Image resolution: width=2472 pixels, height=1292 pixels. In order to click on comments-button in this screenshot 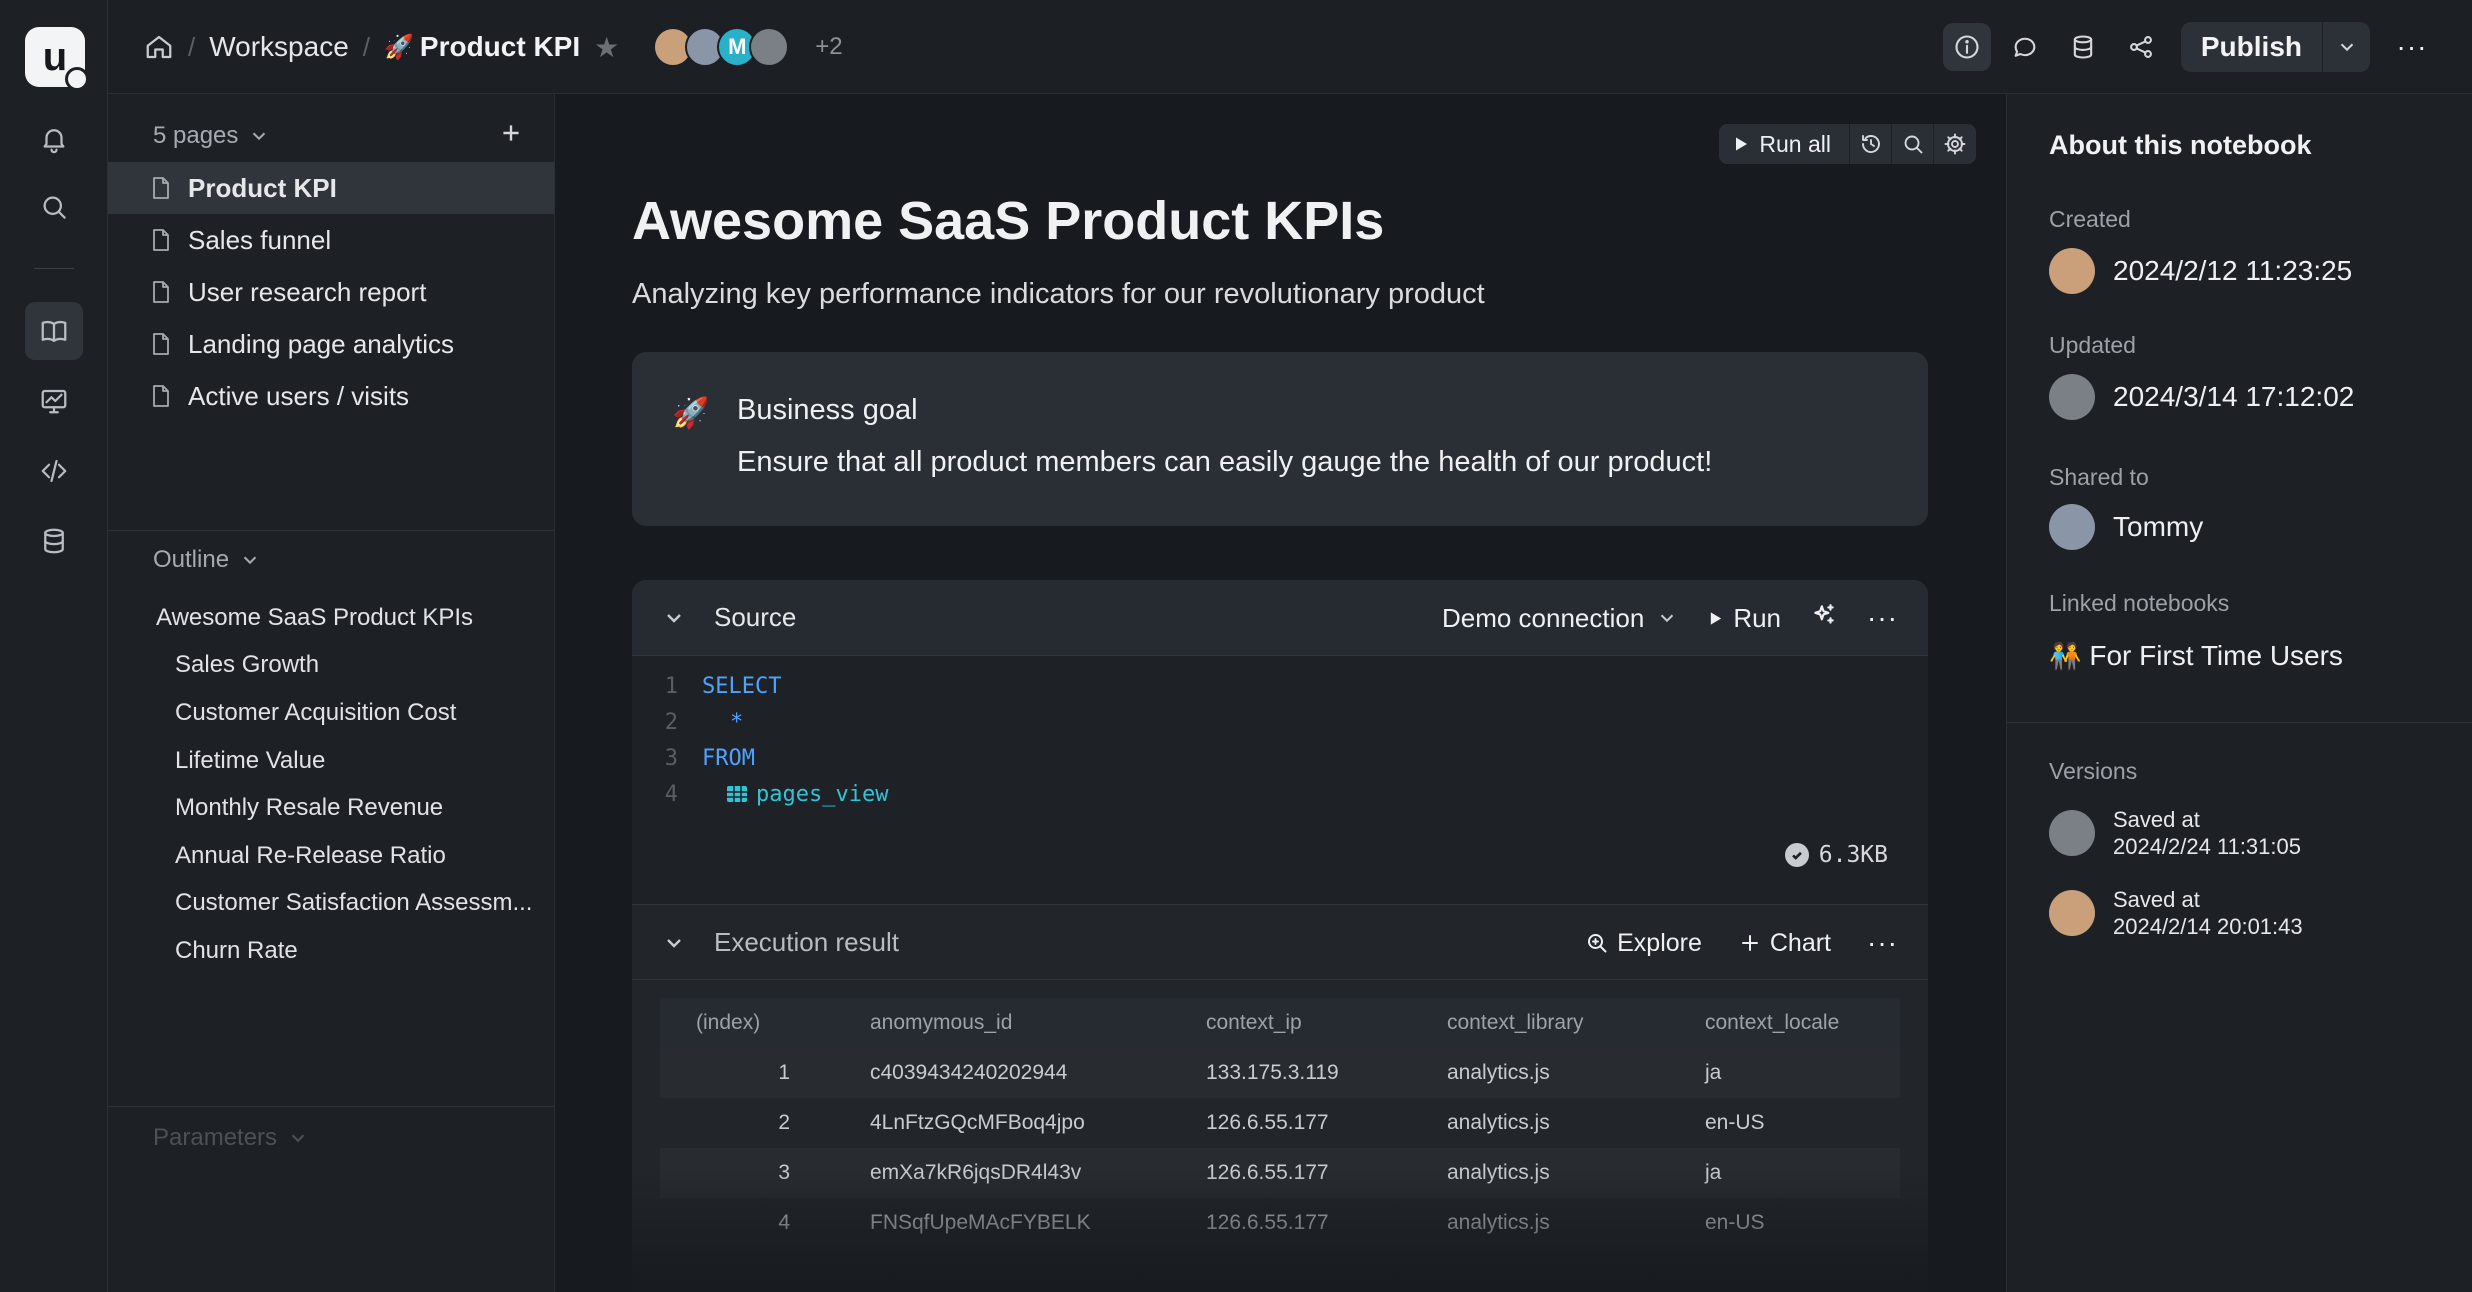, I will do `click(2025, 47)`.